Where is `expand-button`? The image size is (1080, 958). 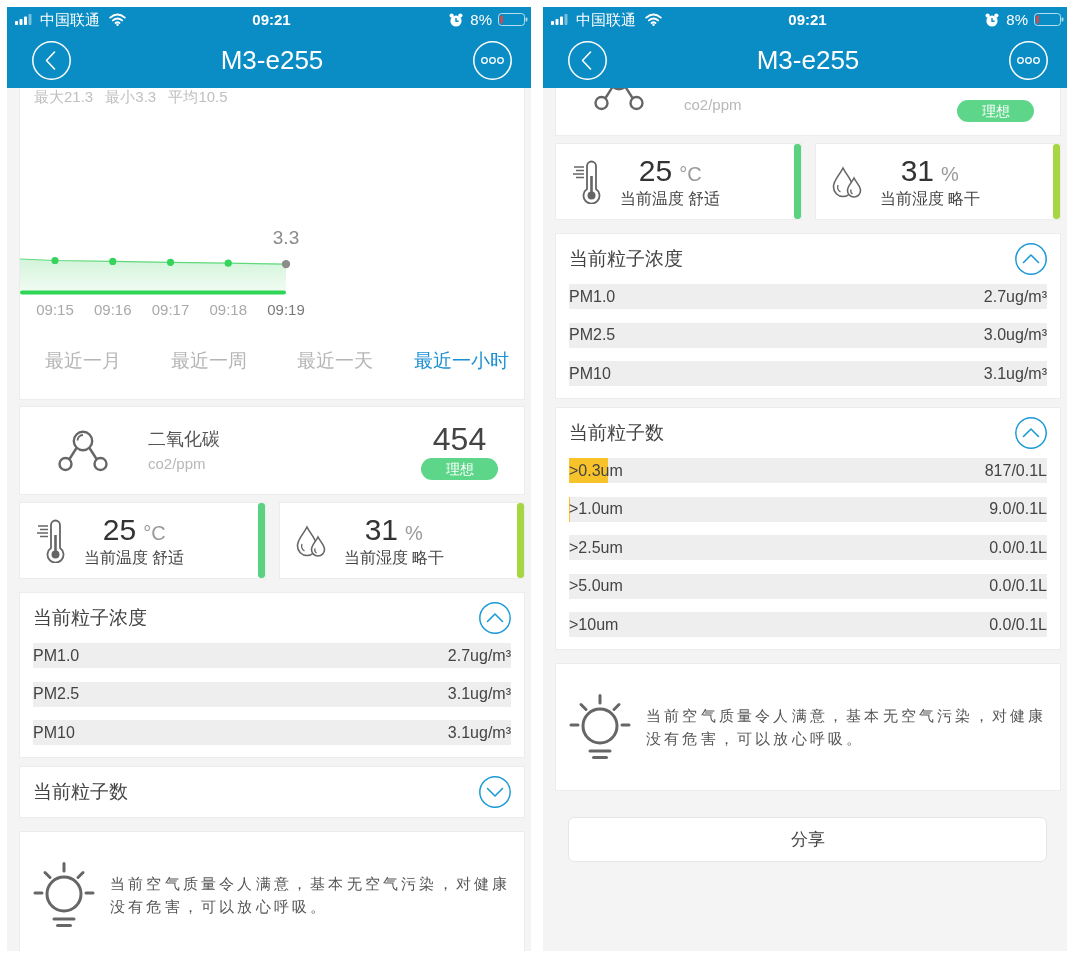
expand-button is located at coordinates (495, 792).